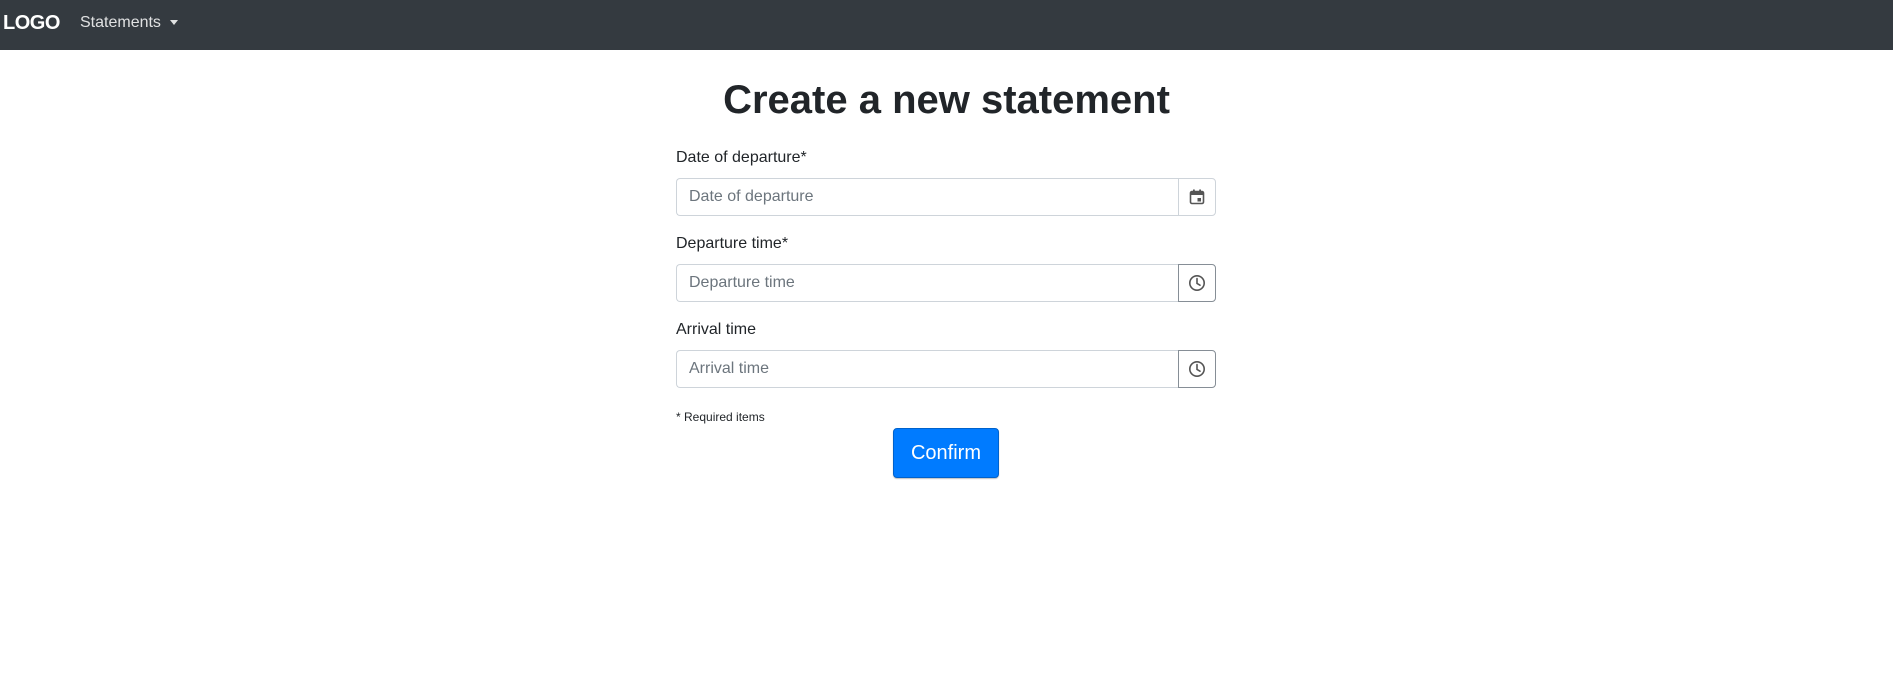 Image resolution: width=1893 pixels, height=683 pixels. I want to click on required-items-note: * Required items, so click(720, 417).